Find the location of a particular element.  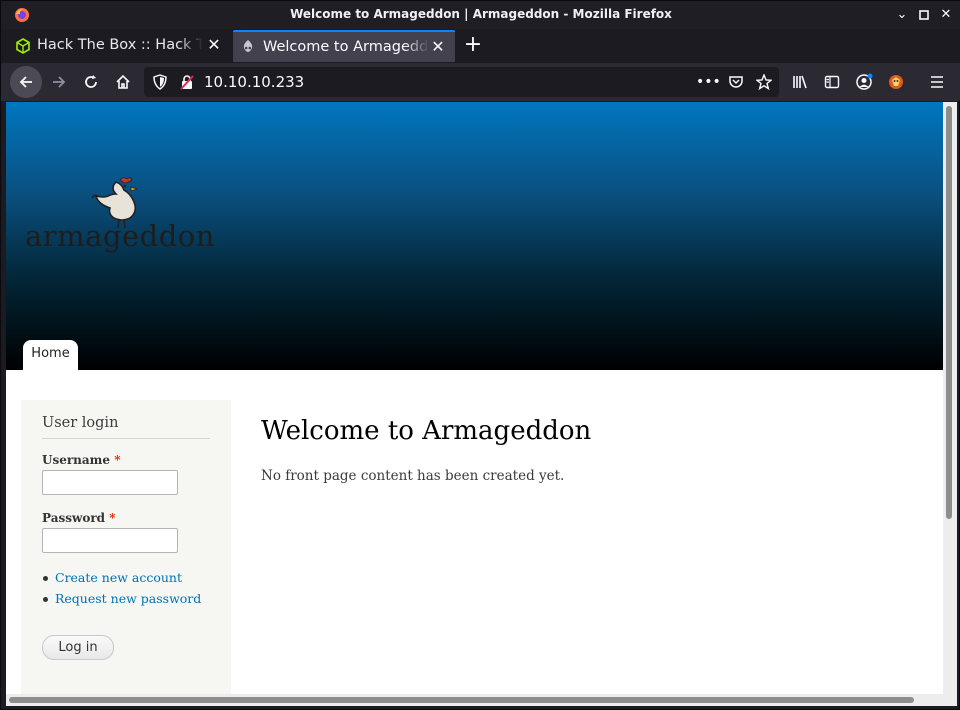

home-icon is located at coordinates (123, 81).